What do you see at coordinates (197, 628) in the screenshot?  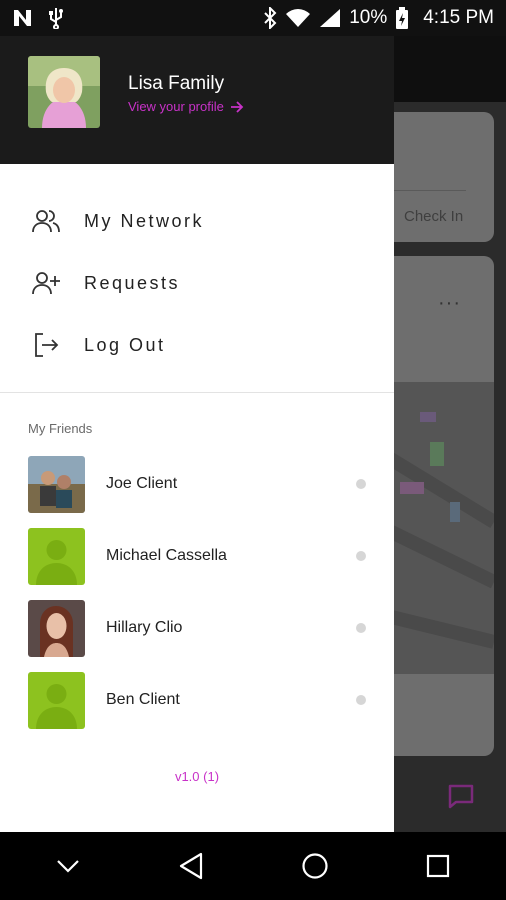 I see `friend-item-hillary-clio: Hillary Clio` at bounding box center [197, 628].